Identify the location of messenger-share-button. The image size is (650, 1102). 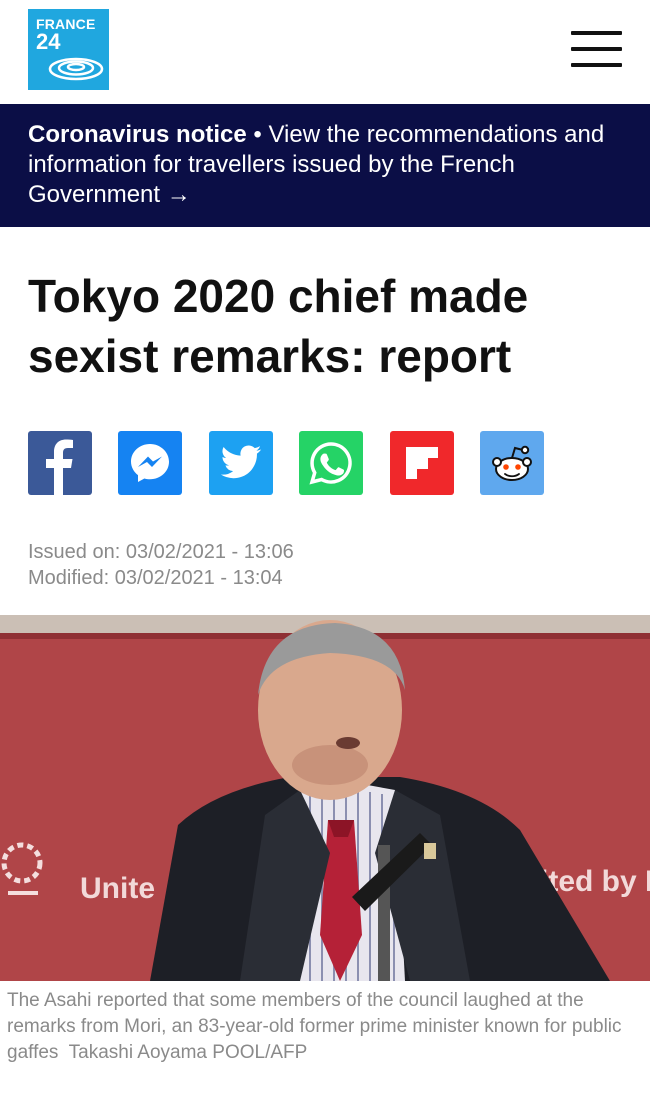
(150, 463).